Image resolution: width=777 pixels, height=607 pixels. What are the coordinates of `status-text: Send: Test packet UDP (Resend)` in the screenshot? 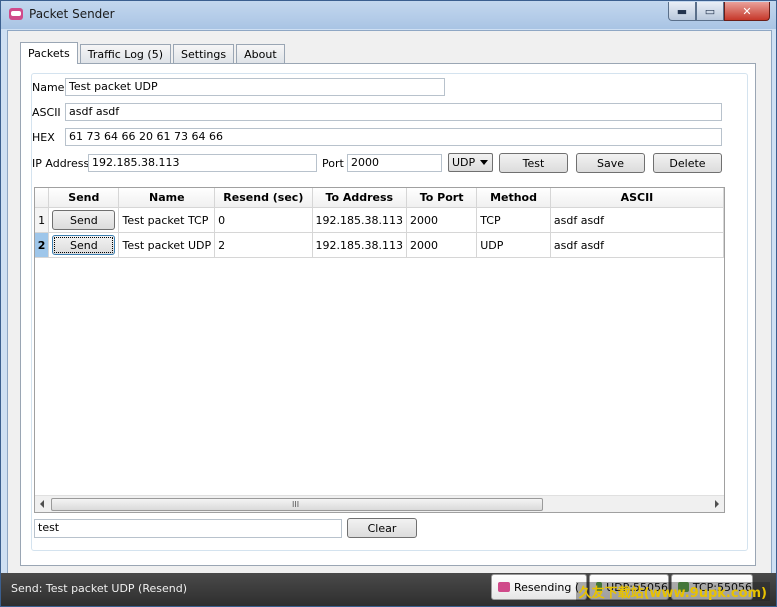 It's located at (99, 588).